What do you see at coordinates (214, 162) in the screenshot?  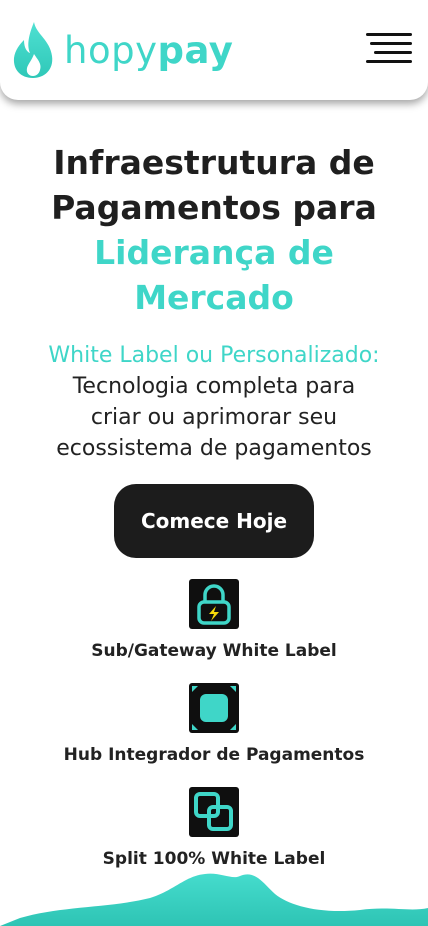 I see `hero-title-line-1: Infraestrutura de` at bounding box center [214, 162].